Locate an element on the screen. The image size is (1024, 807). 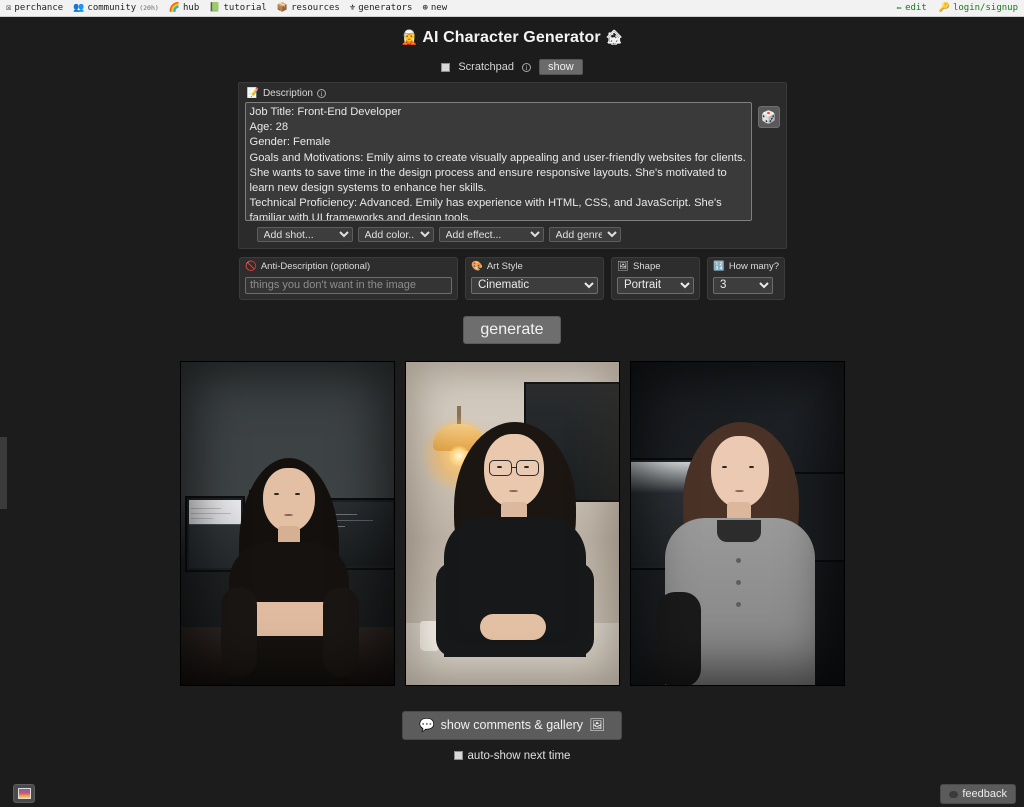
anti-description-label-row: 🚫 Anti-Description (optional) is located at coordinates (348, 266).